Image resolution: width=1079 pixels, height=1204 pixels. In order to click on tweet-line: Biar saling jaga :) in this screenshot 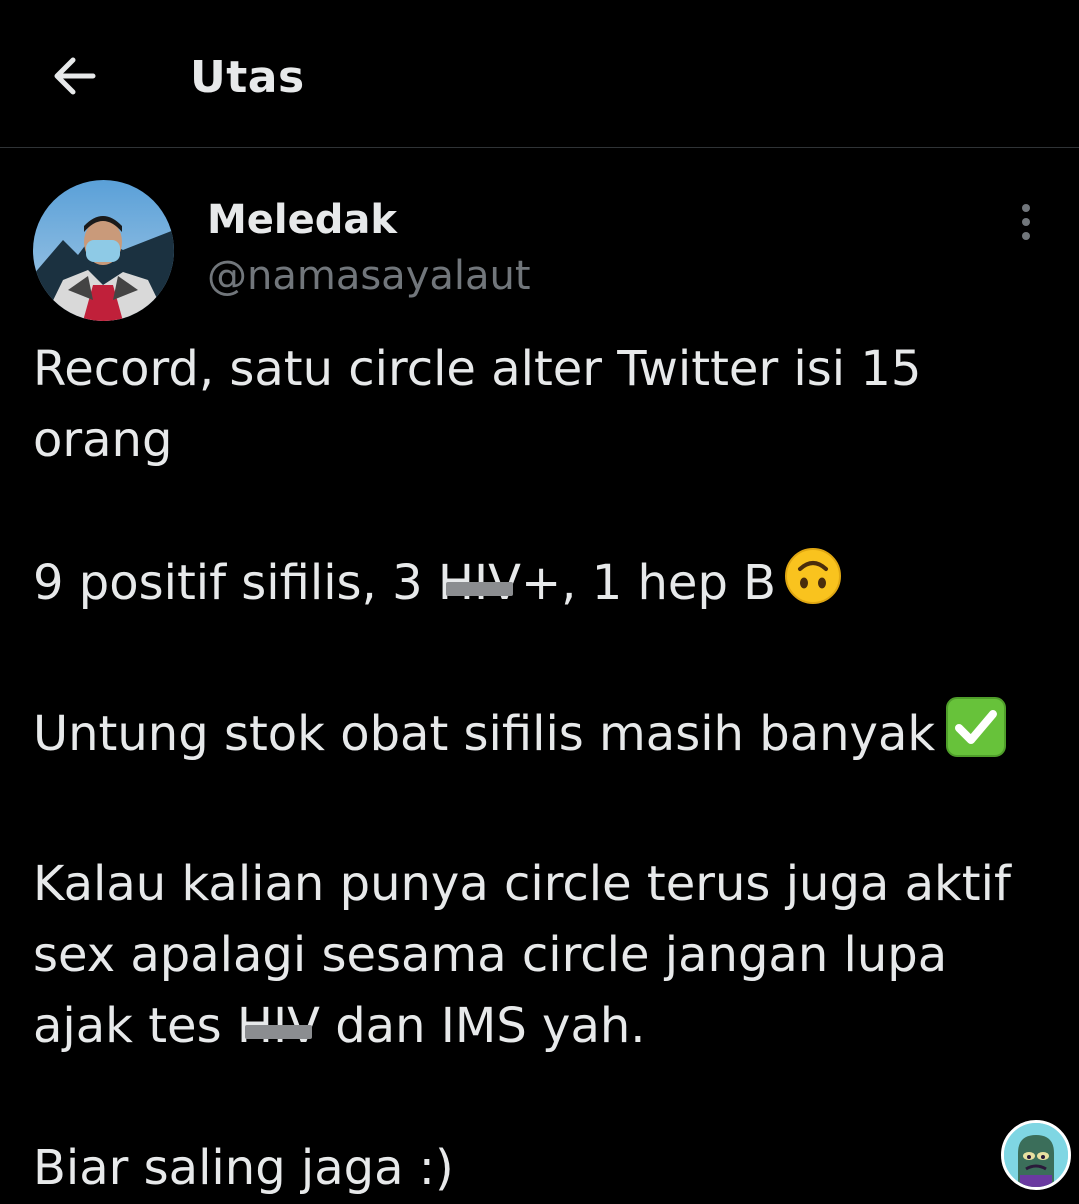, I will do `click(243, 1168)`.